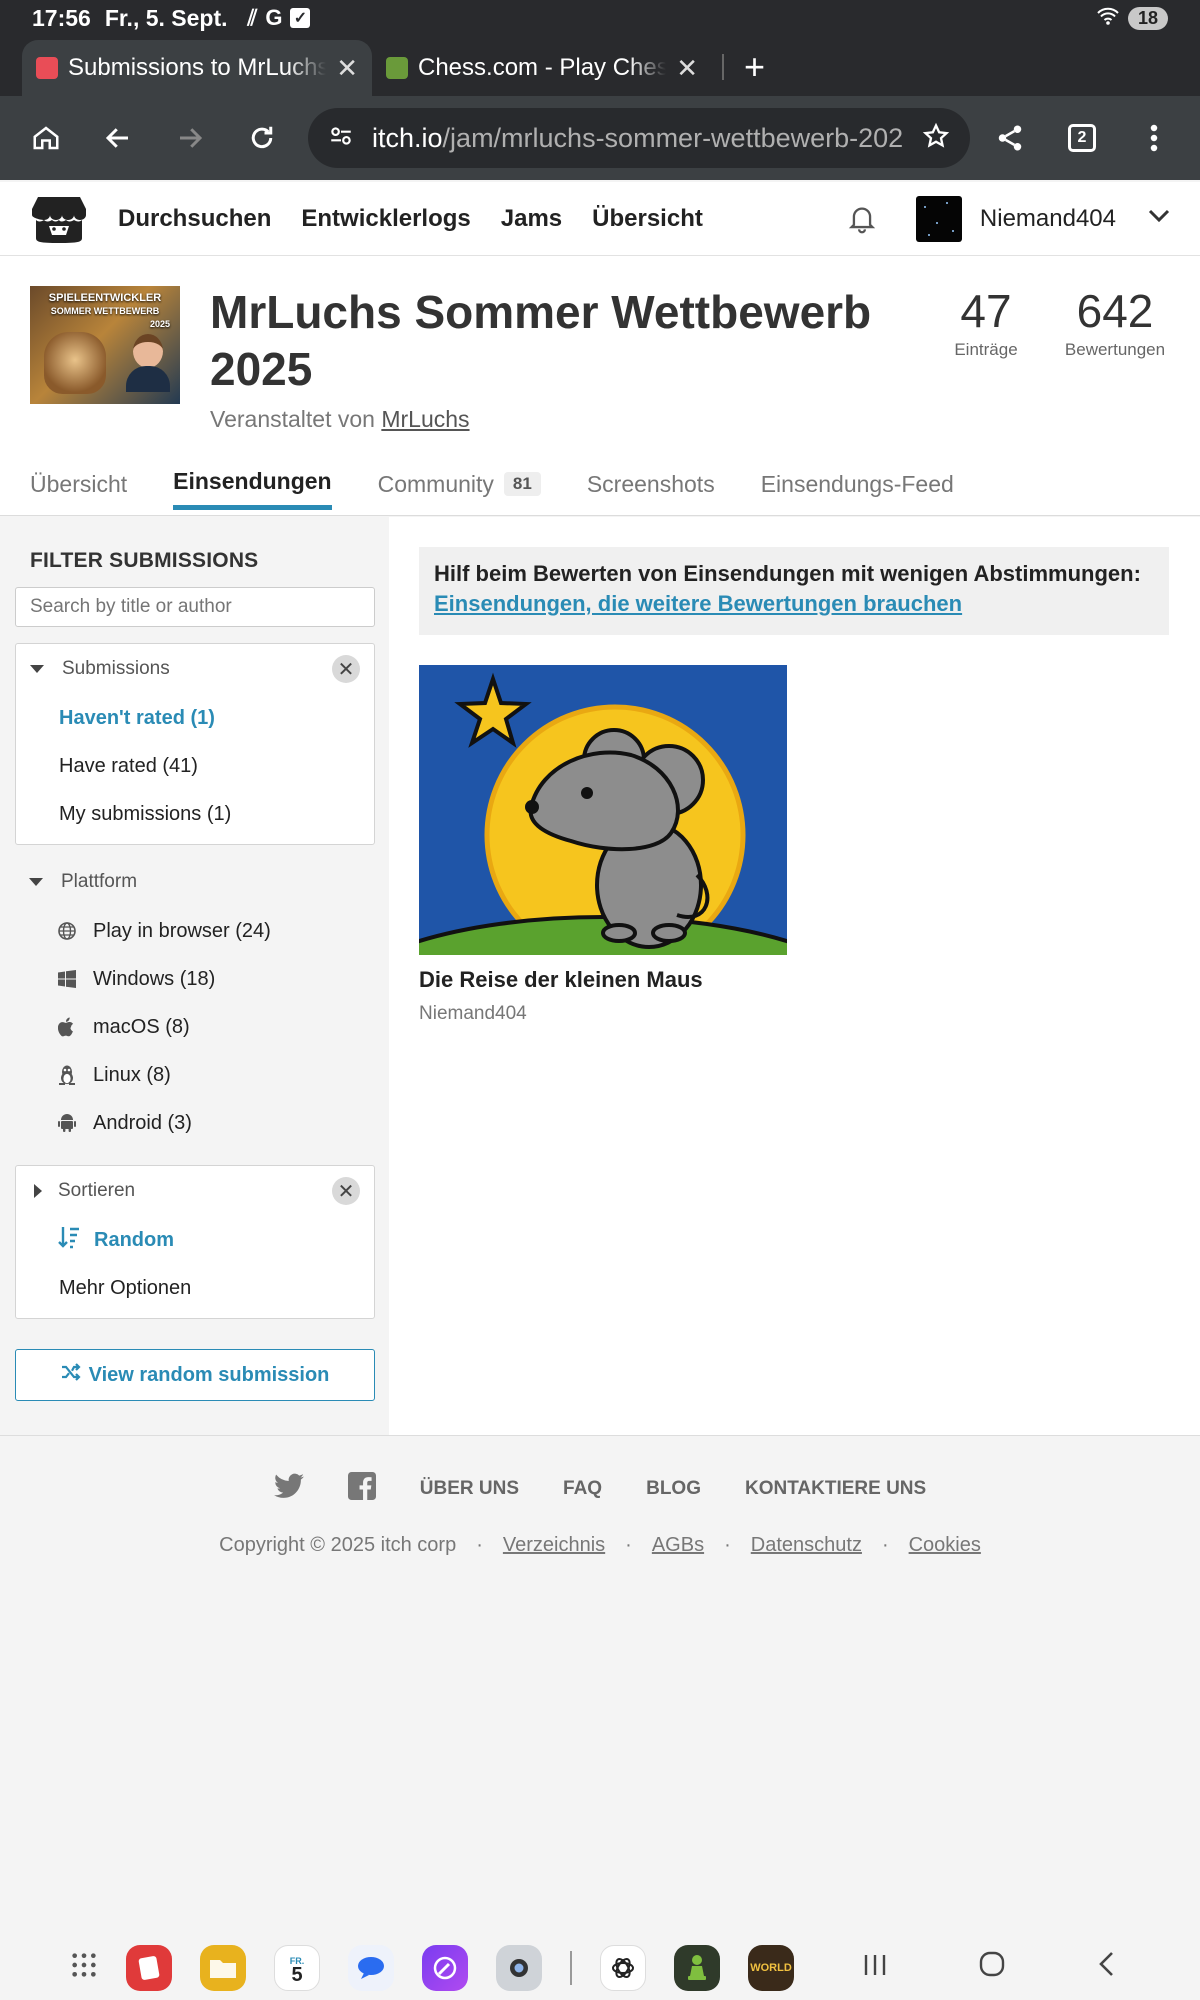  Describe the element at coordinates (195, 814) in the screenshot. I see `filter-my-submissions: My submissions (1)` at that location.